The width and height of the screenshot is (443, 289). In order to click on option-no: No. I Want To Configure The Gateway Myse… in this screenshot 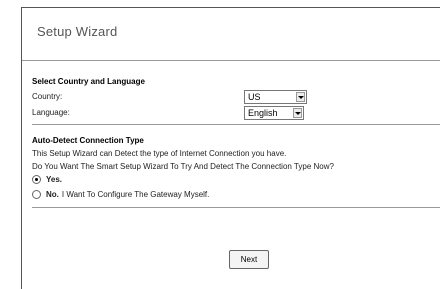, I will do `click(120, 194)`.